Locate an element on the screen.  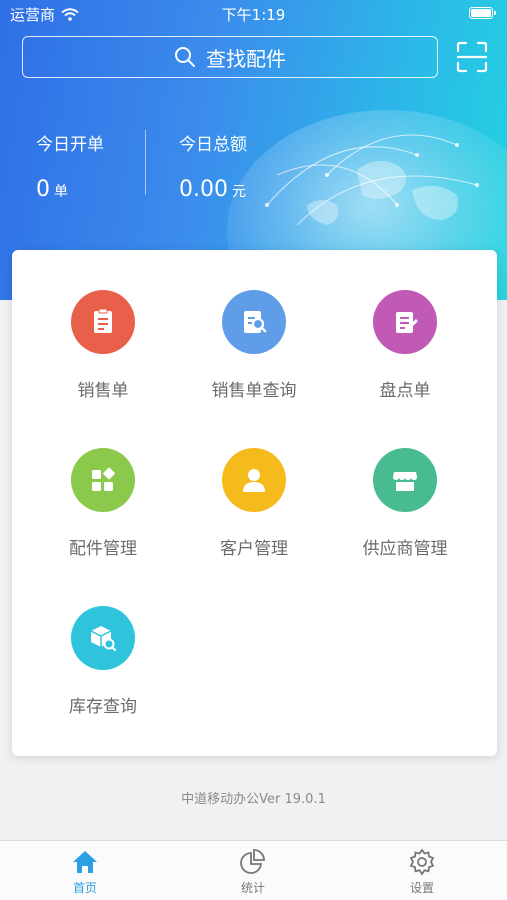
tab-settings: 设置 is located at coordinates (422, 871).